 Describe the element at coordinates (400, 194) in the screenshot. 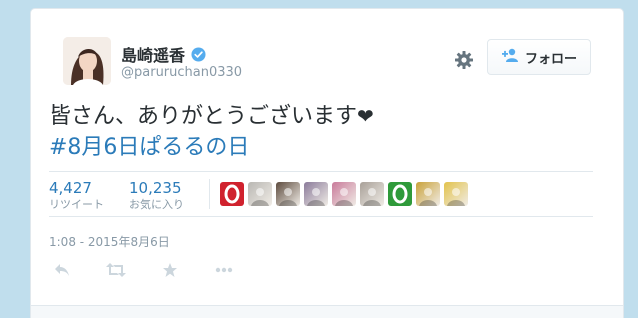

I see `green-ring-avatar` at that location.